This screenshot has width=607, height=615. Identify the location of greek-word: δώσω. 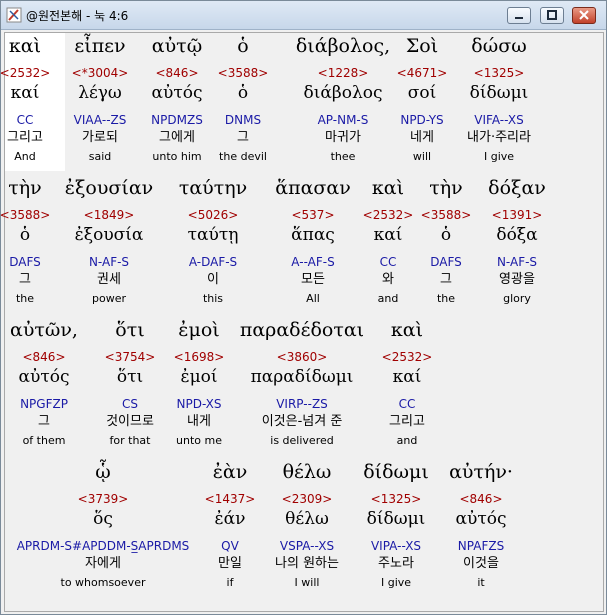
(499, 46).